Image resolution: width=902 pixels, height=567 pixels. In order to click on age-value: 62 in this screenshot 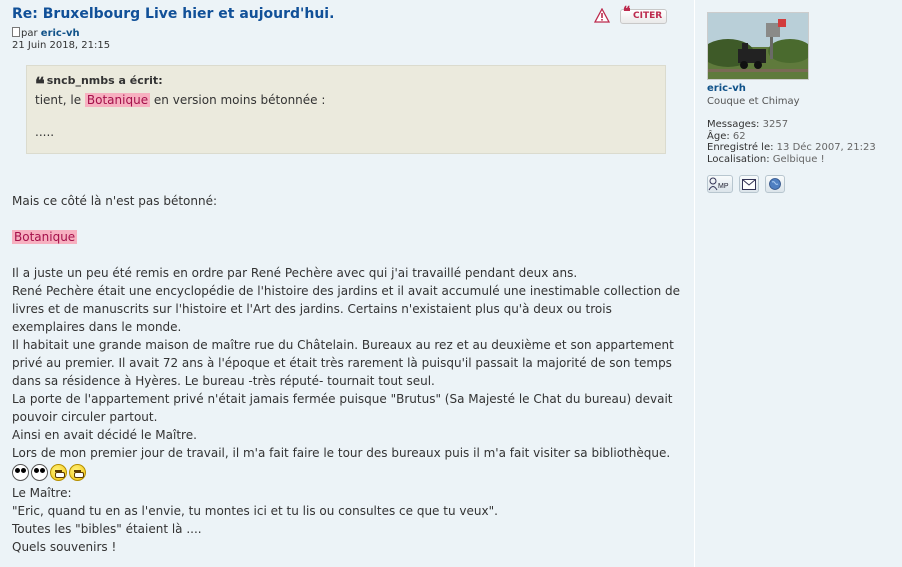, I will do `click(739, 136)`.